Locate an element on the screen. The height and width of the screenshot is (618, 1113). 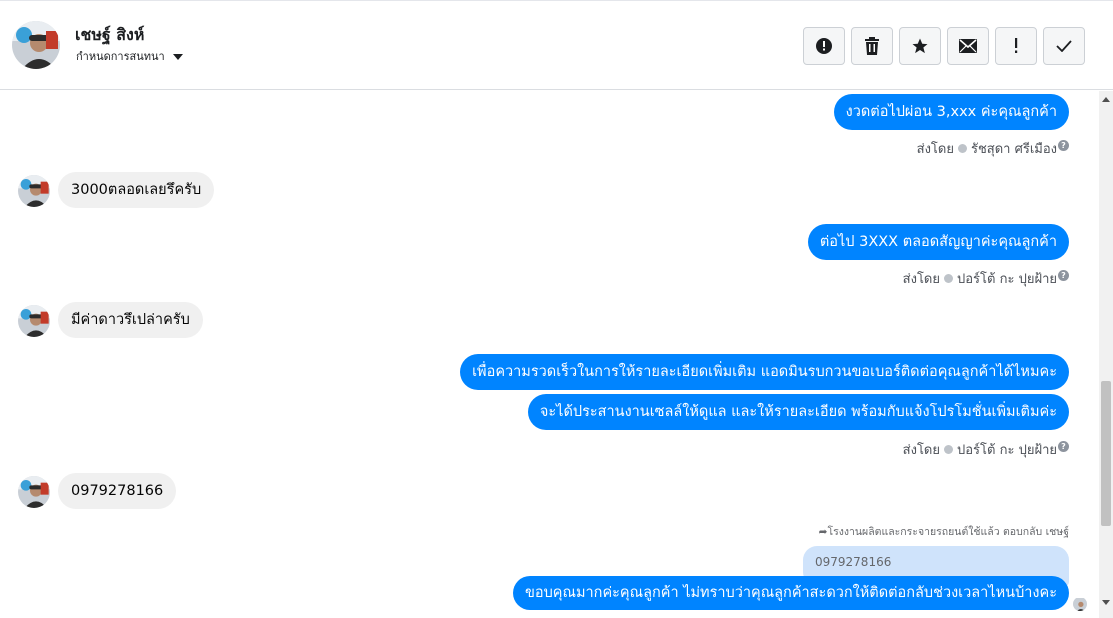
conversation-settings: กำหนดการสนทนา is located at coordinates (129, 56).